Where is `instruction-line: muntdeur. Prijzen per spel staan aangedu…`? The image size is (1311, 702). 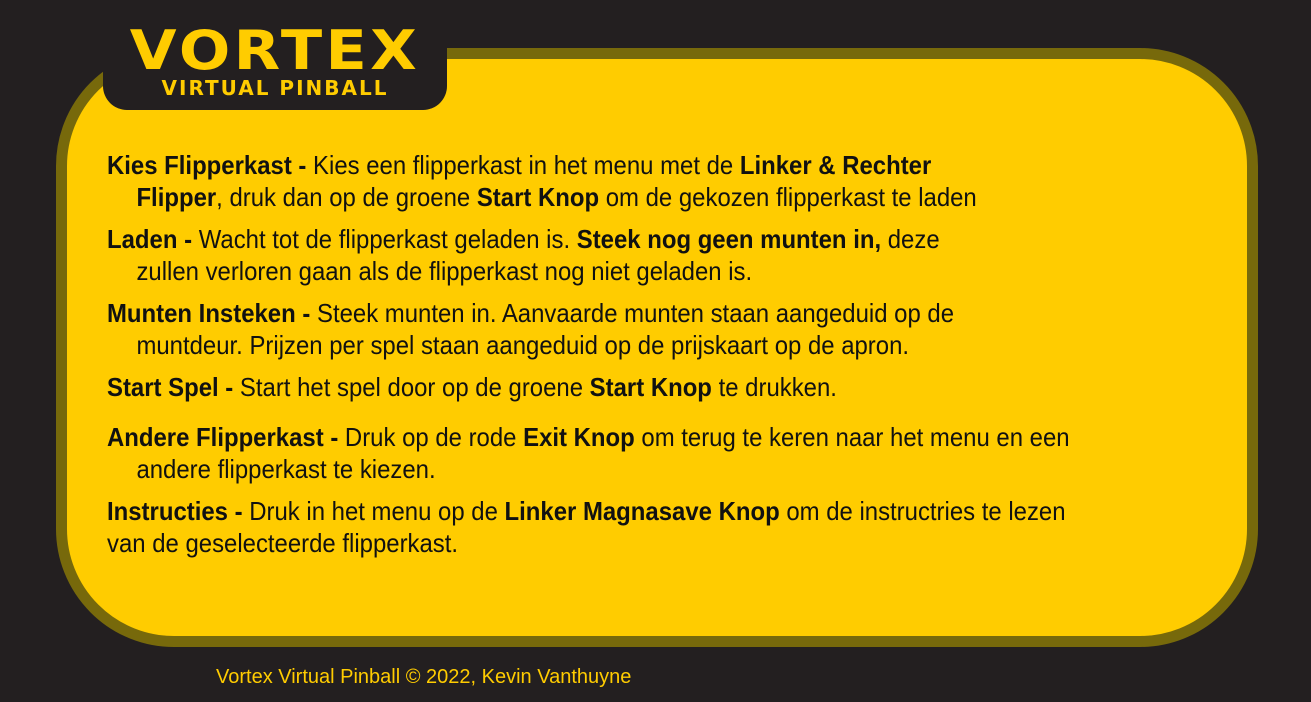
instruction-line: muntdeur. Prijzen per spel staan aangedu… is located at coordinates (617, 345).